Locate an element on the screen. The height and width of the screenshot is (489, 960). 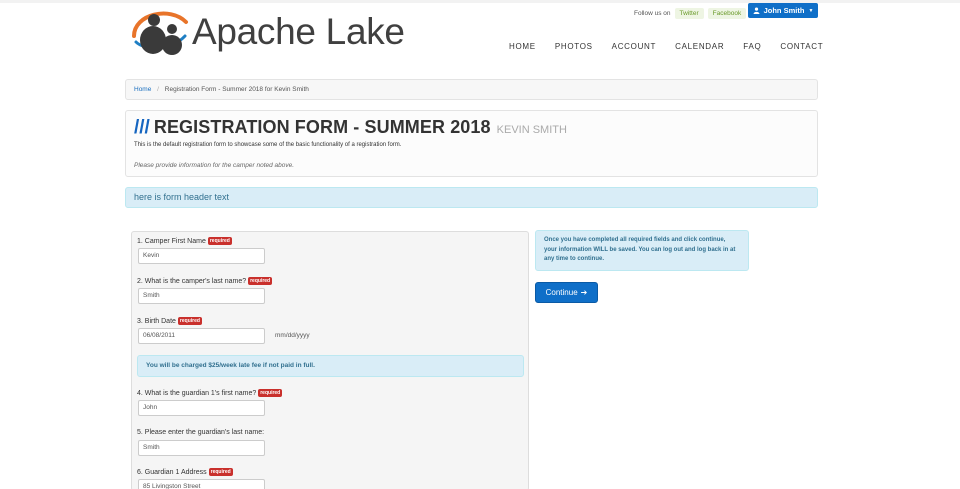
guardian-last-name-input: Smith is located at coordinates (201, 448).